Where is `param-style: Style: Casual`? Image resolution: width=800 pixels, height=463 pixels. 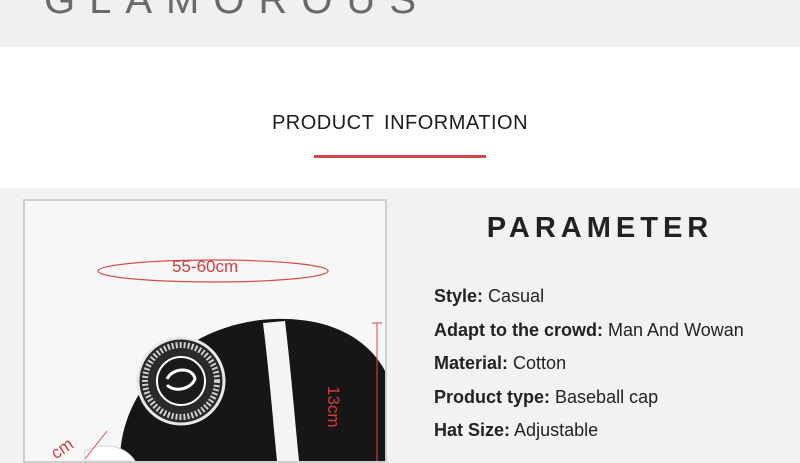
param-style: Style: Casual is located at coordinates (589, 303).